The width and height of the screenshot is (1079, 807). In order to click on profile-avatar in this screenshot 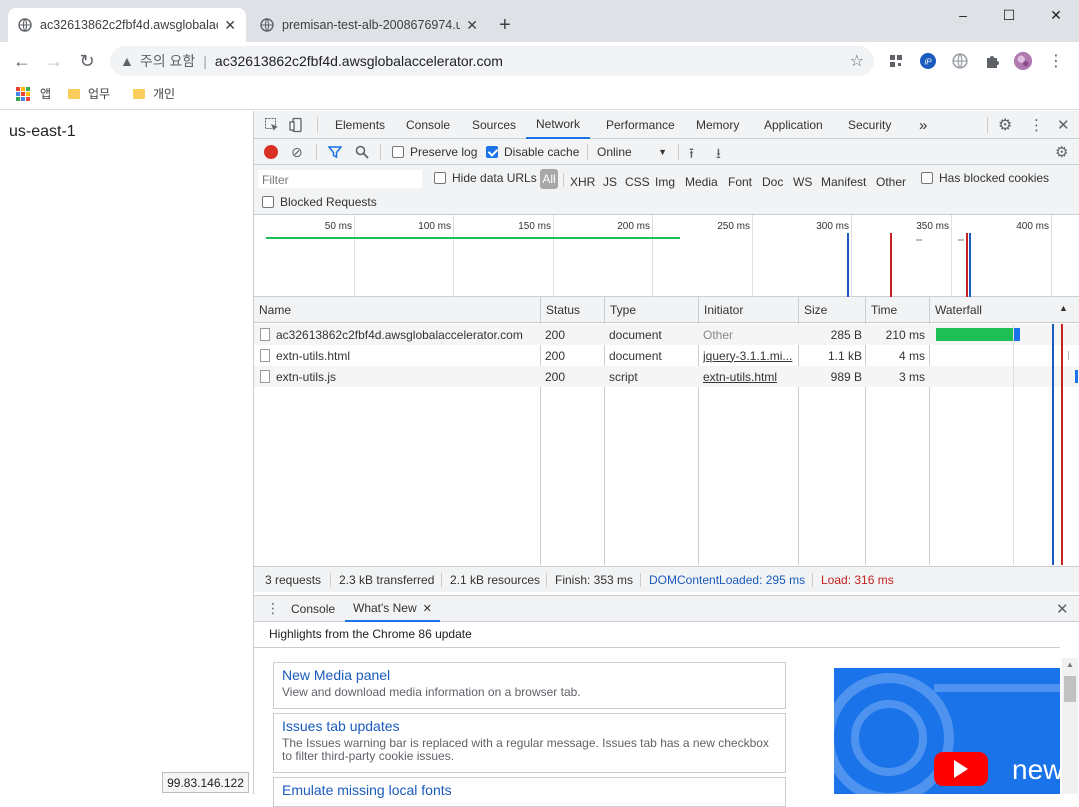, I will do `click(1023, 61)`.